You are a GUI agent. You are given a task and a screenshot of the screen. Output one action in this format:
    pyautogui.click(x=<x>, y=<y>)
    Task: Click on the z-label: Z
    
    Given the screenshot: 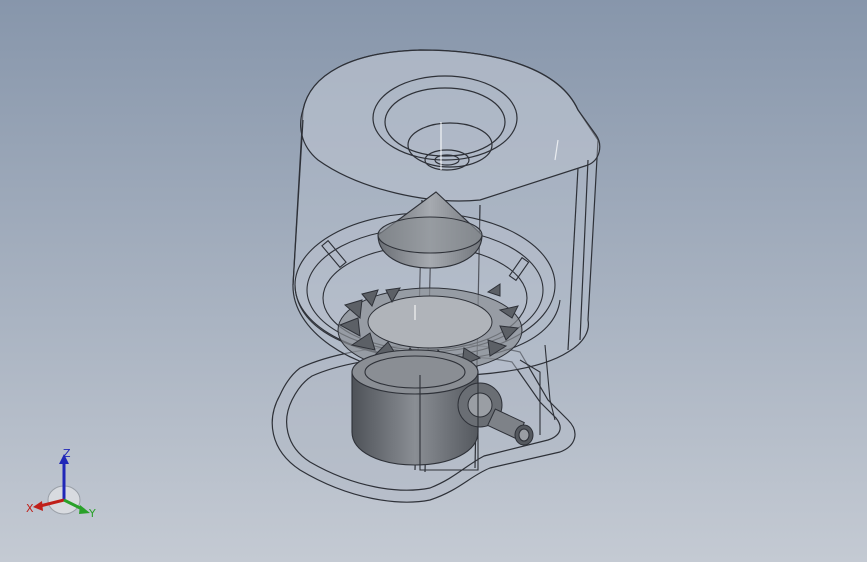 What is the action you would take?
    pyautogui.click(x=67, y=453)
    